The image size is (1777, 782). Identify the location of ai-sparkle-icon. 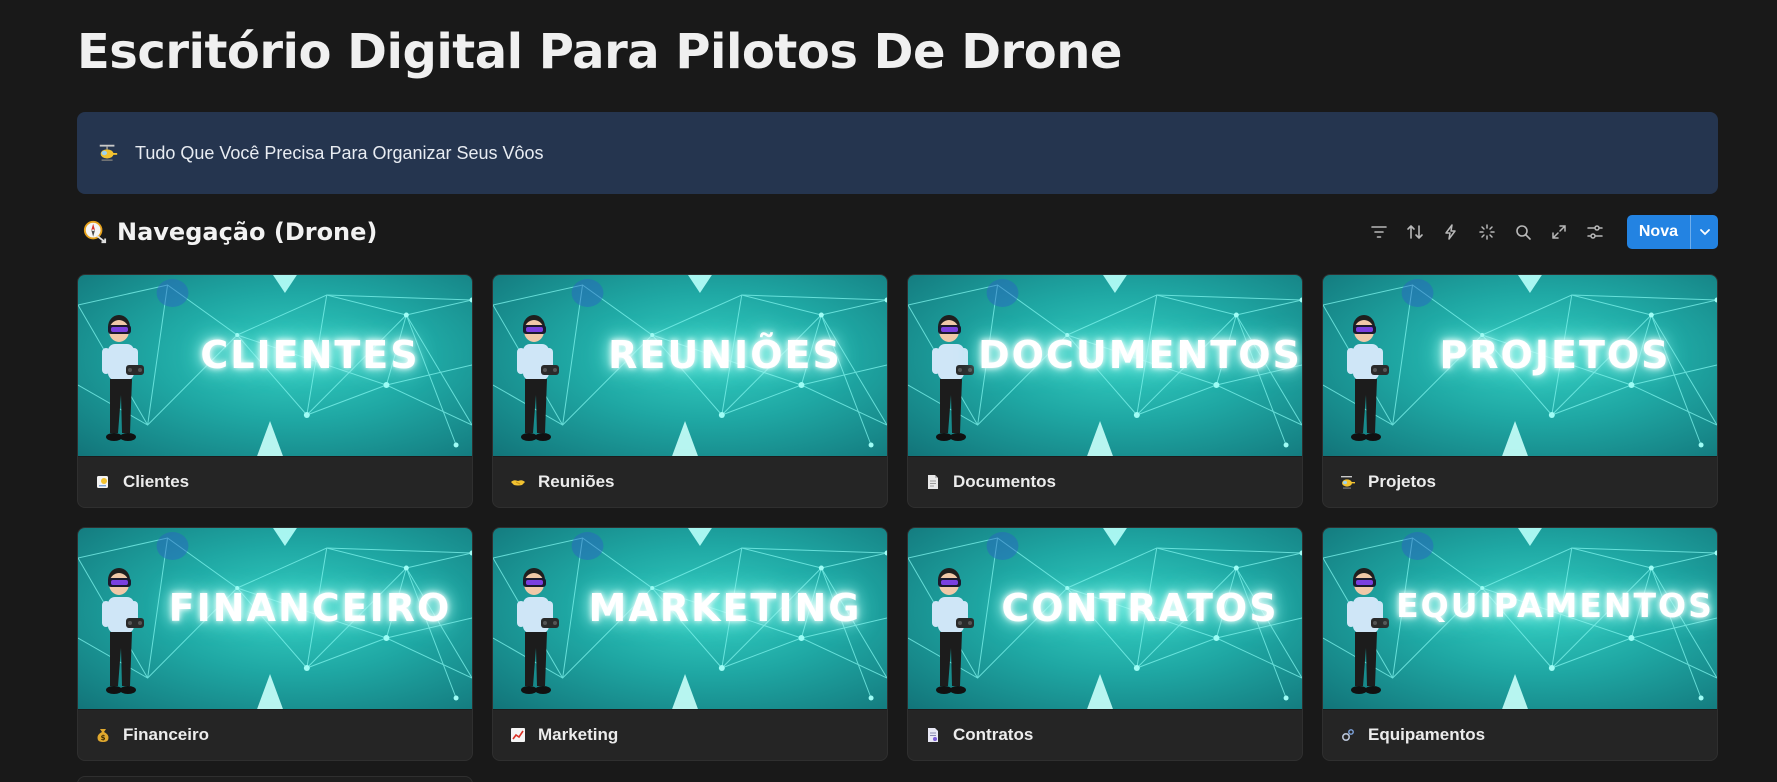
(1487, 232).